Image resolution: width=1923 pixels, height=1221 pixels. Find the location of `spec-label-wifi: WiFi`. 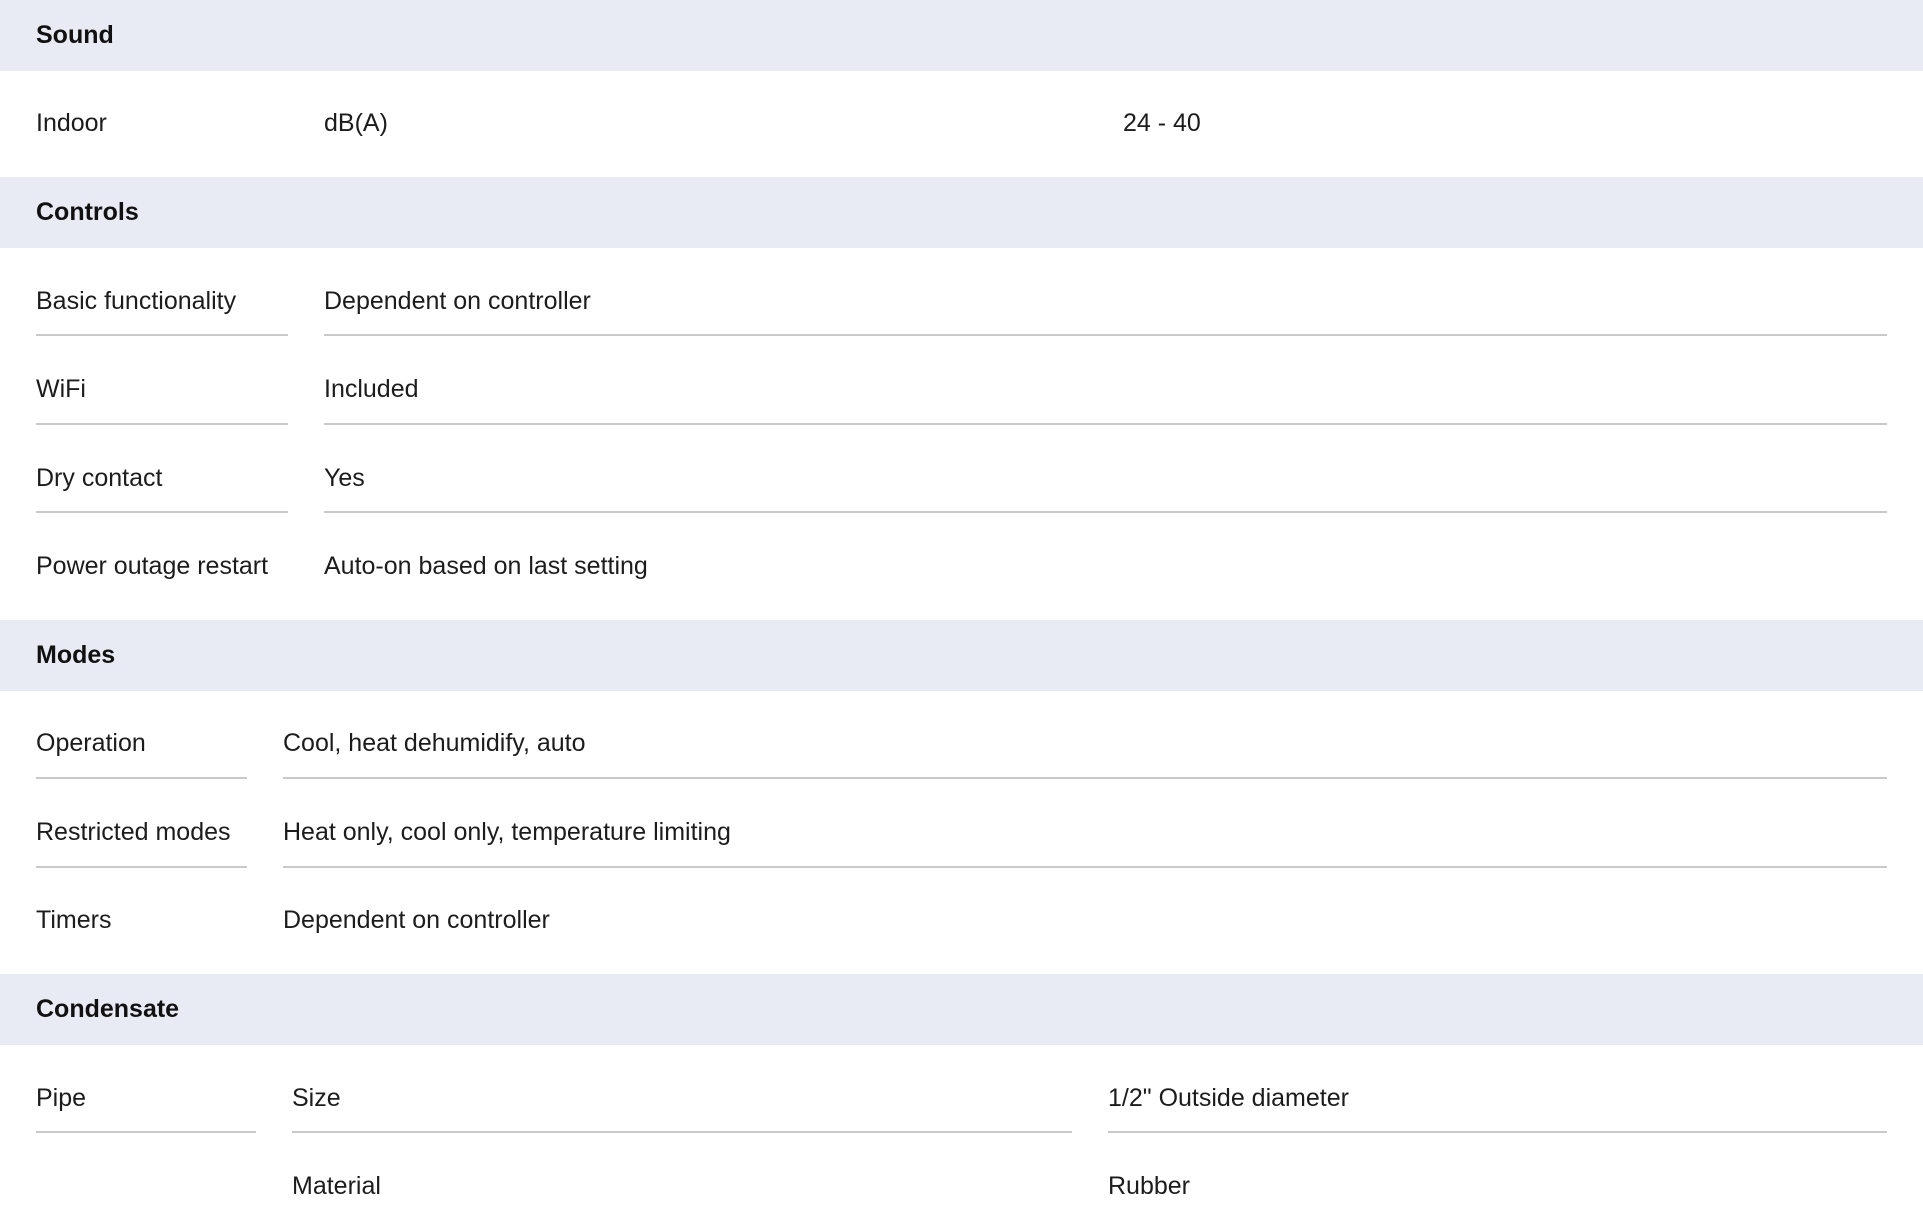

spec-label-wifi: WiFi is located at coordinates (61, 389).